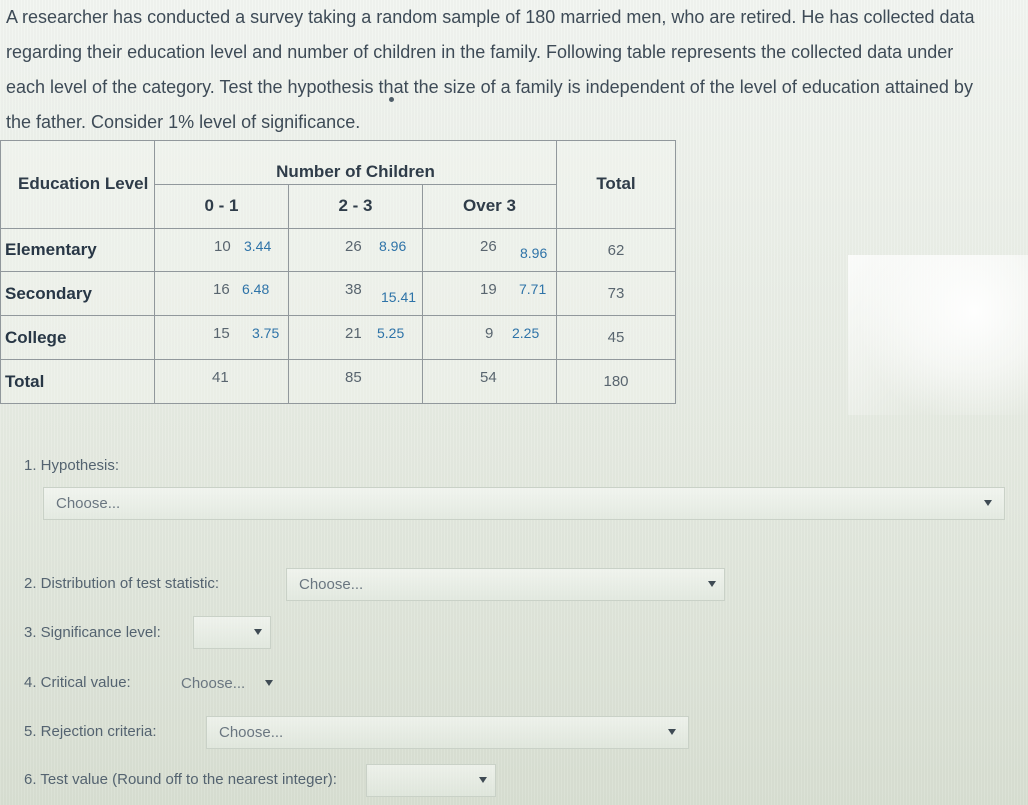 This screenshot has height=805, width=1028. I want to click on expected-value: 5.25, so click(391, 333).